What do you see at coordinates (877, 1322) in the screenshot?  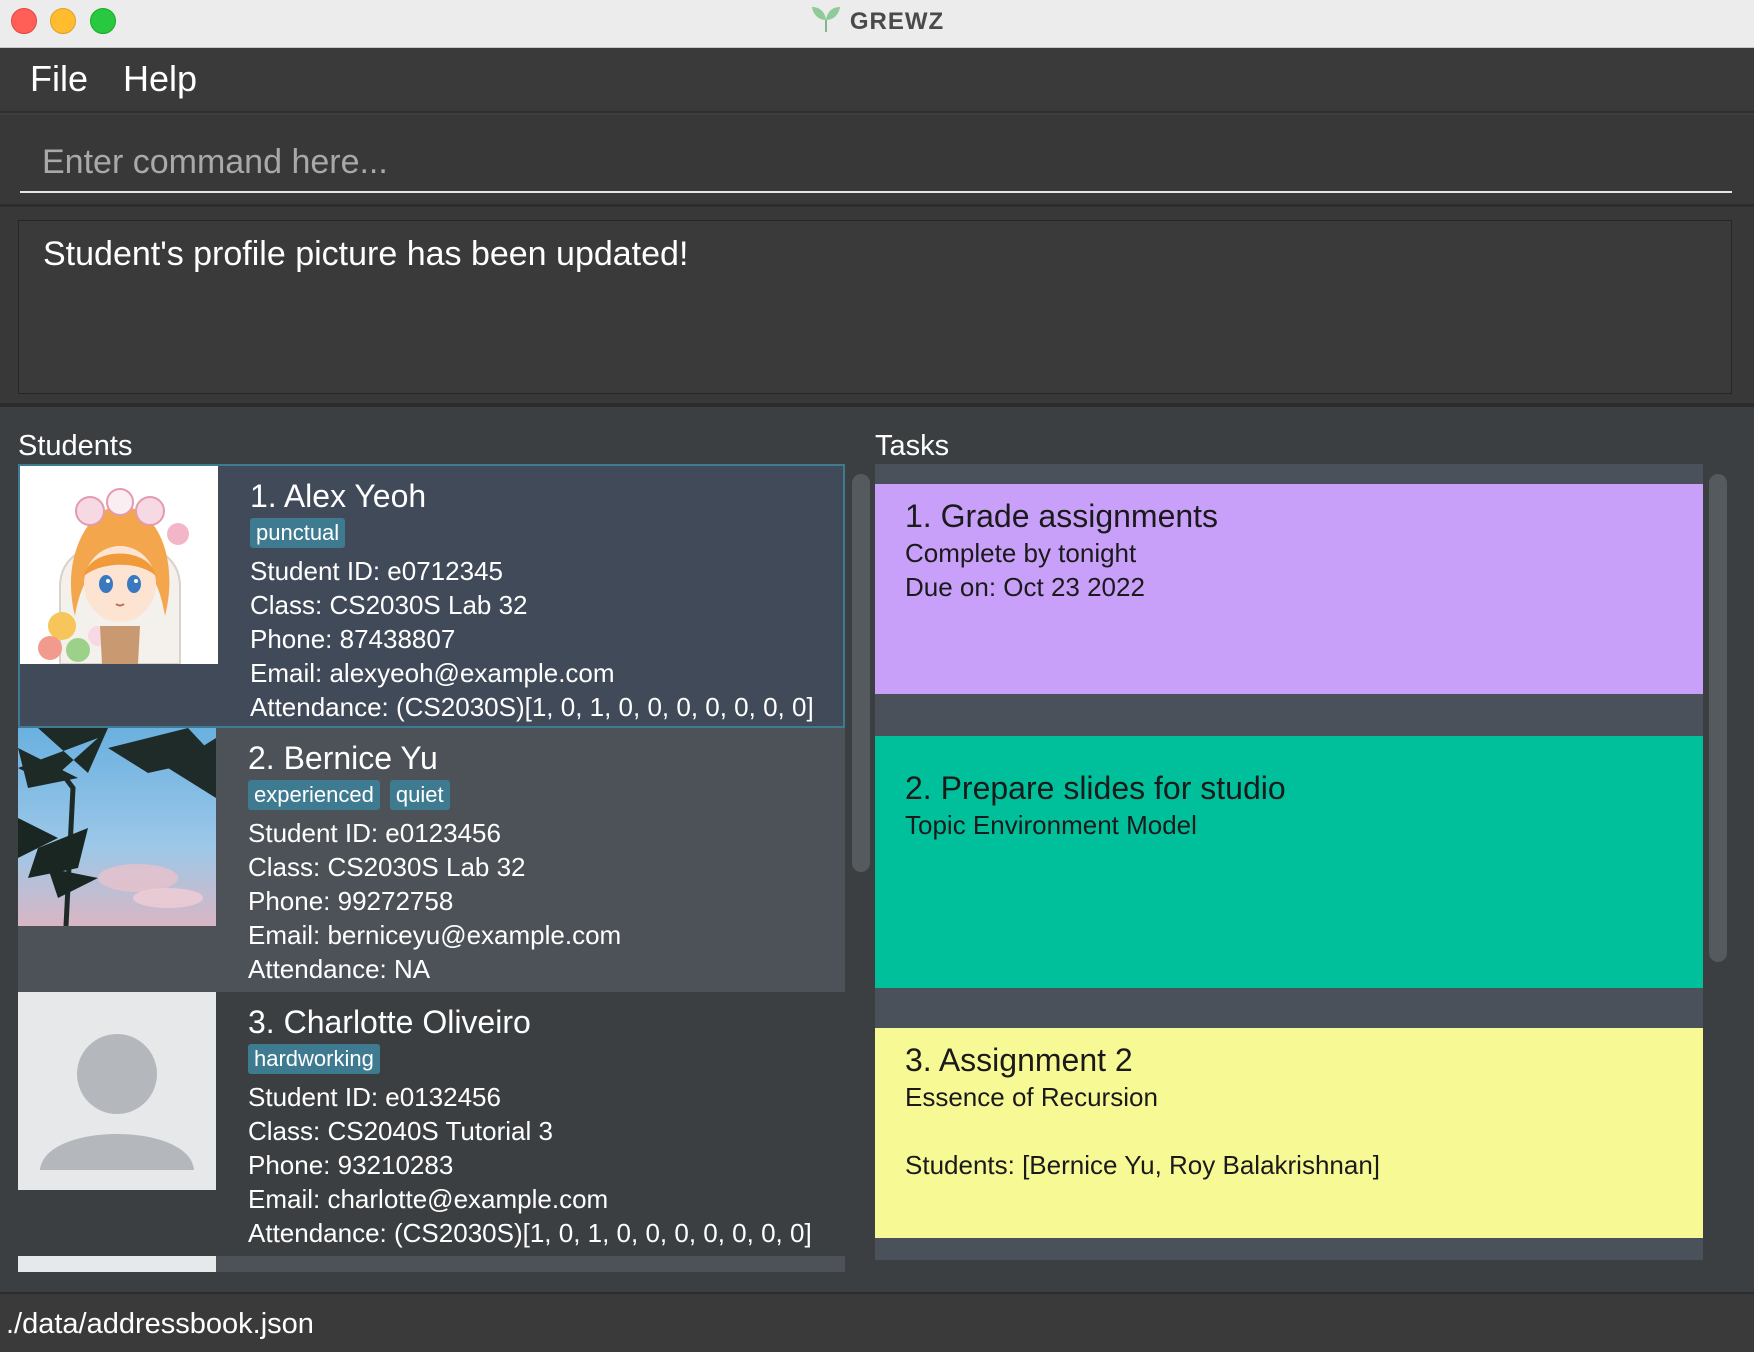 I see `status-bar: ./data/addressbook.json` at bounding box center [877, 1322].